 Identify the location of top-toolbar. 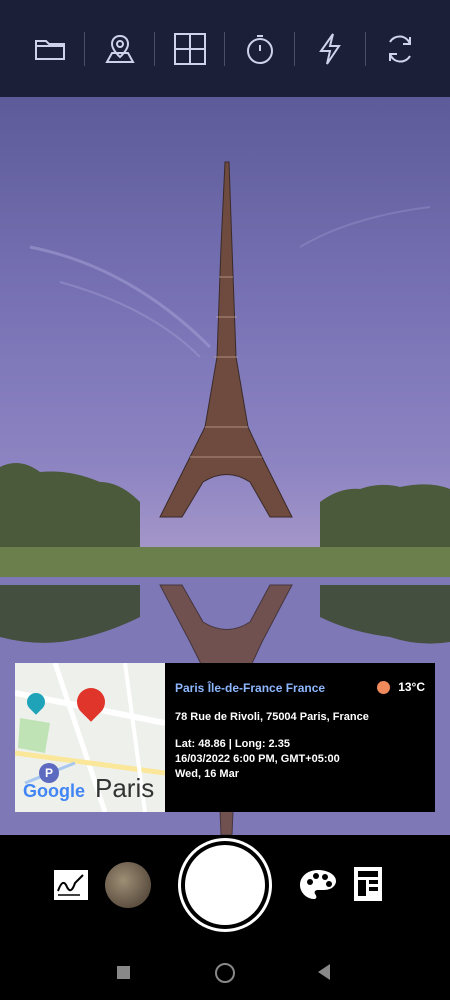
(225, 48).